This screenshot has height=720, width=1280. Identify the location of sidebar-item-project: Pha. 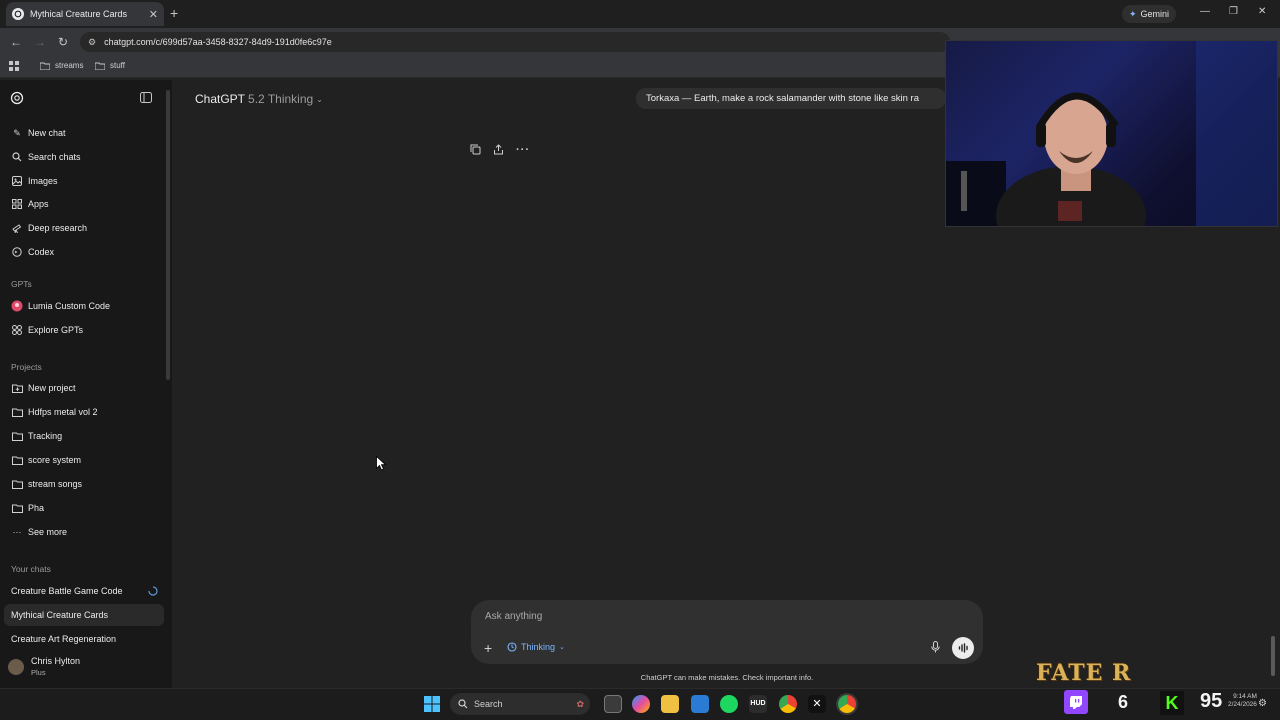
(83, 508).